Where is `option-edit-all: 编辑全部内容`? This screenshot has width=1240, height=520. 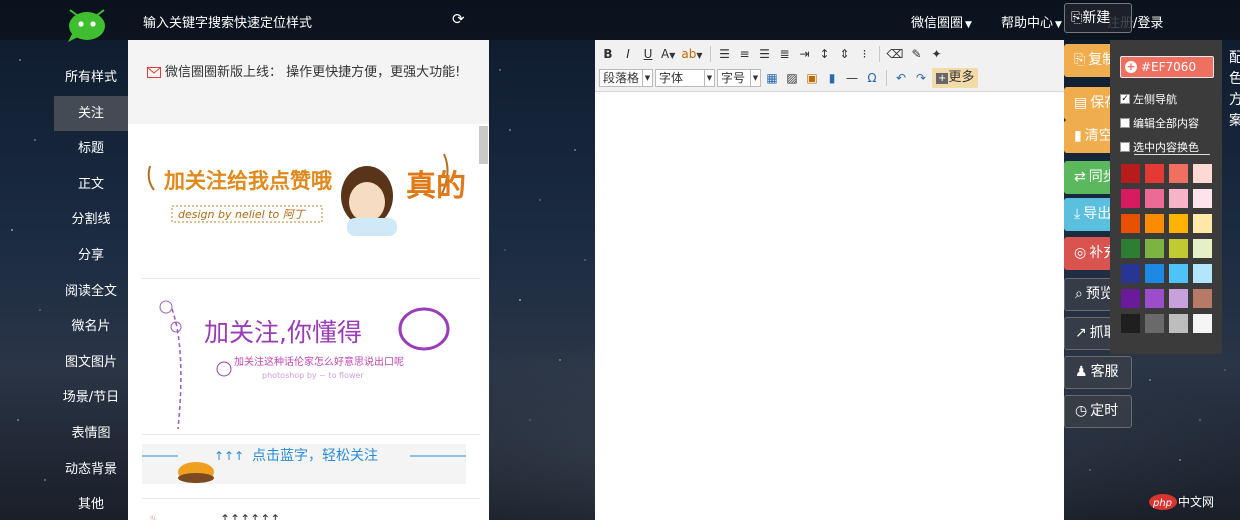
option-edit-all: 编辑全部内容 is located at coordinates (1159, 123).